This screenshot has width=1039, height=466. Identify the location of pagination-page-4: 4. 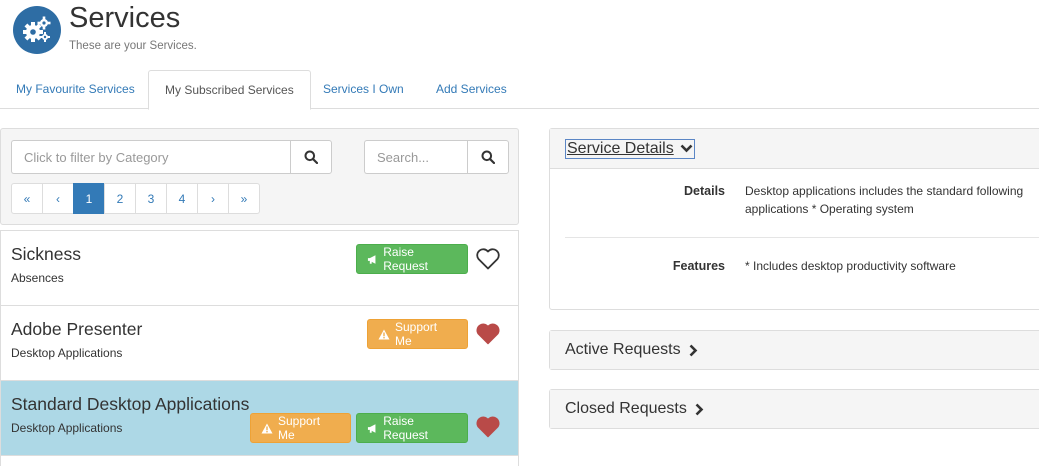
(182, 198).